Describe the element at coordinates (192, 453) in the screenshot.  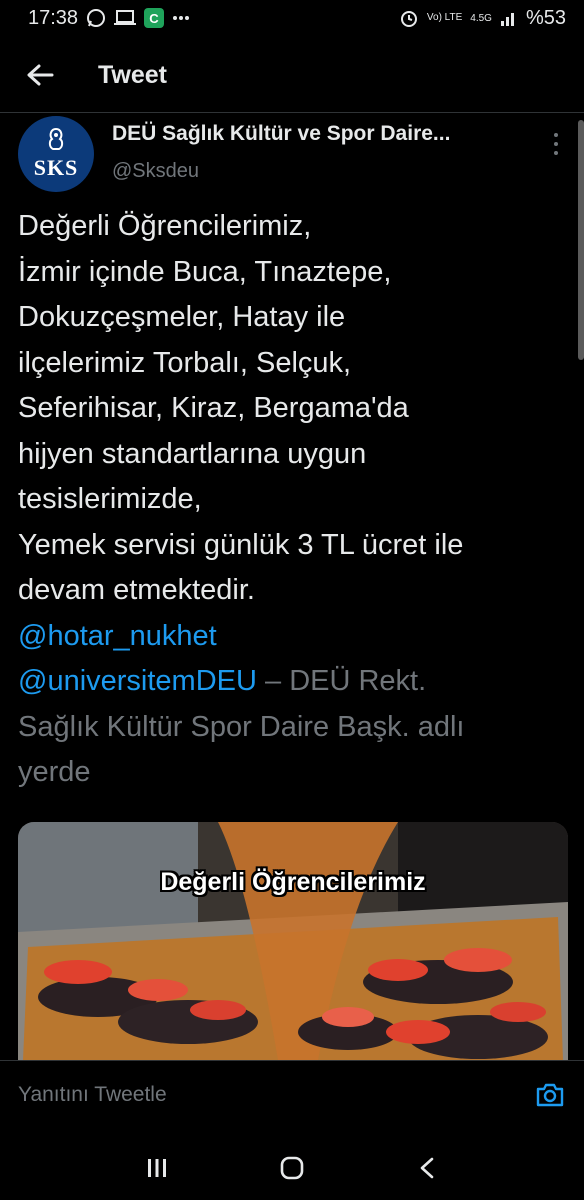
I see `tweet-line: hijyen standartlarına uygun` at that location.